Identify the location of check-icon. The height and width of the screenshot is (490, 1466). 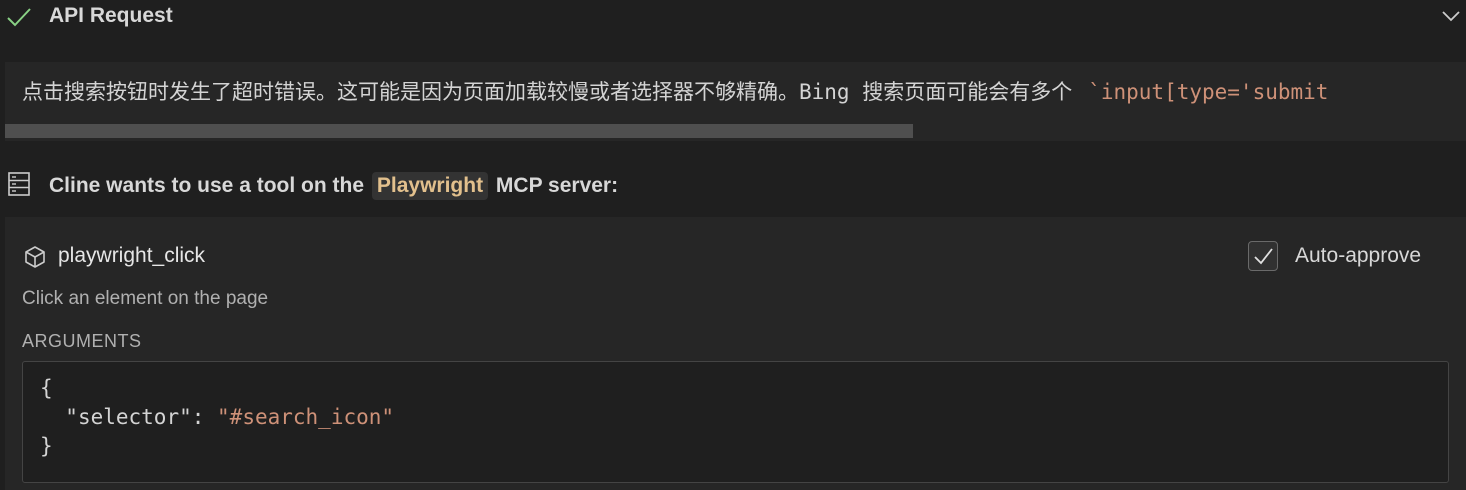
(19, 17).